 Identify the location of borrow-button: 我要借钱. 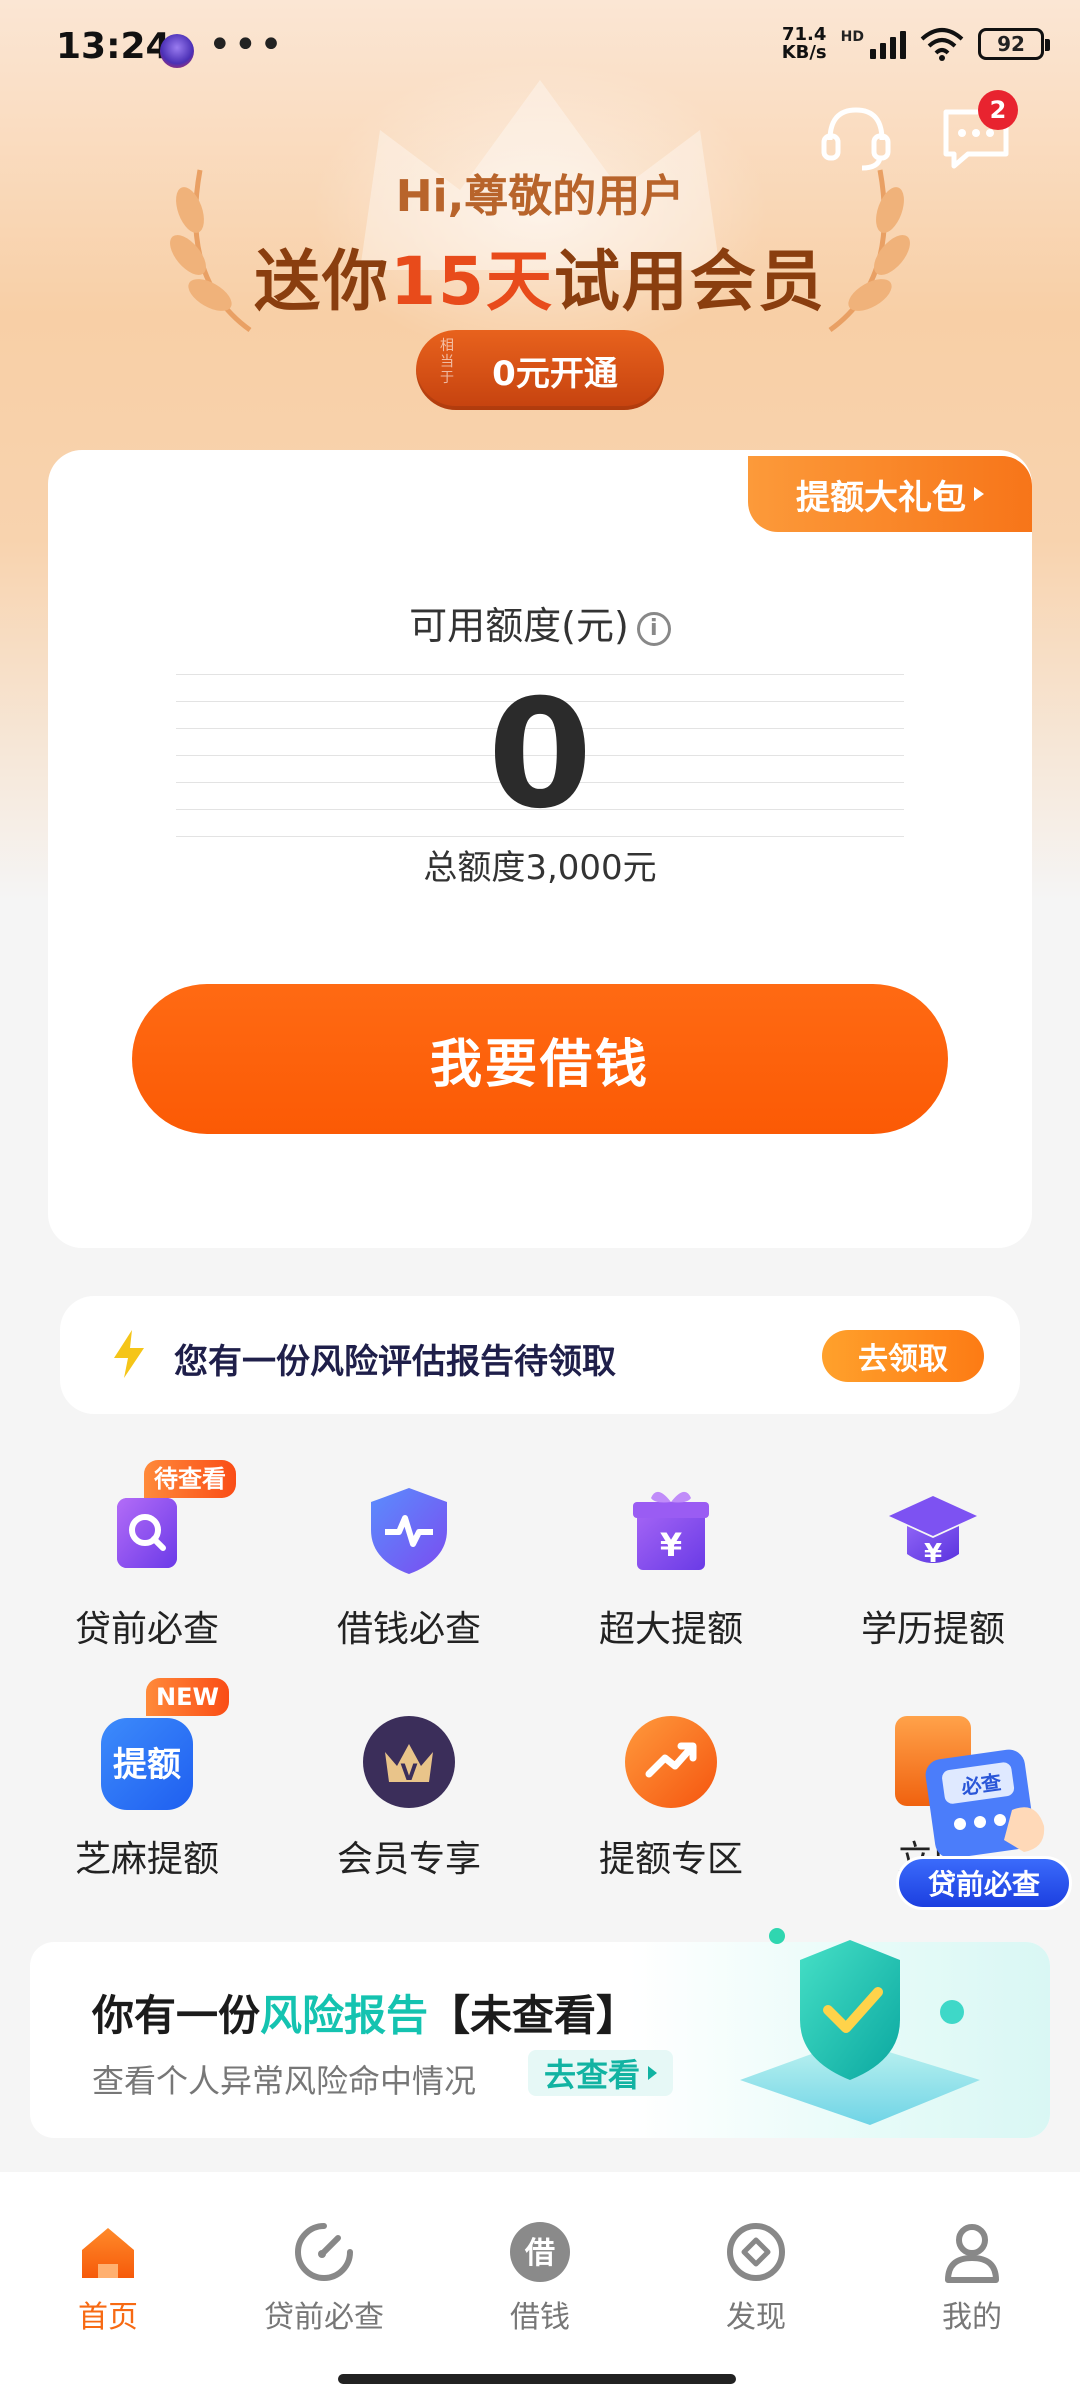
(540, 1059).